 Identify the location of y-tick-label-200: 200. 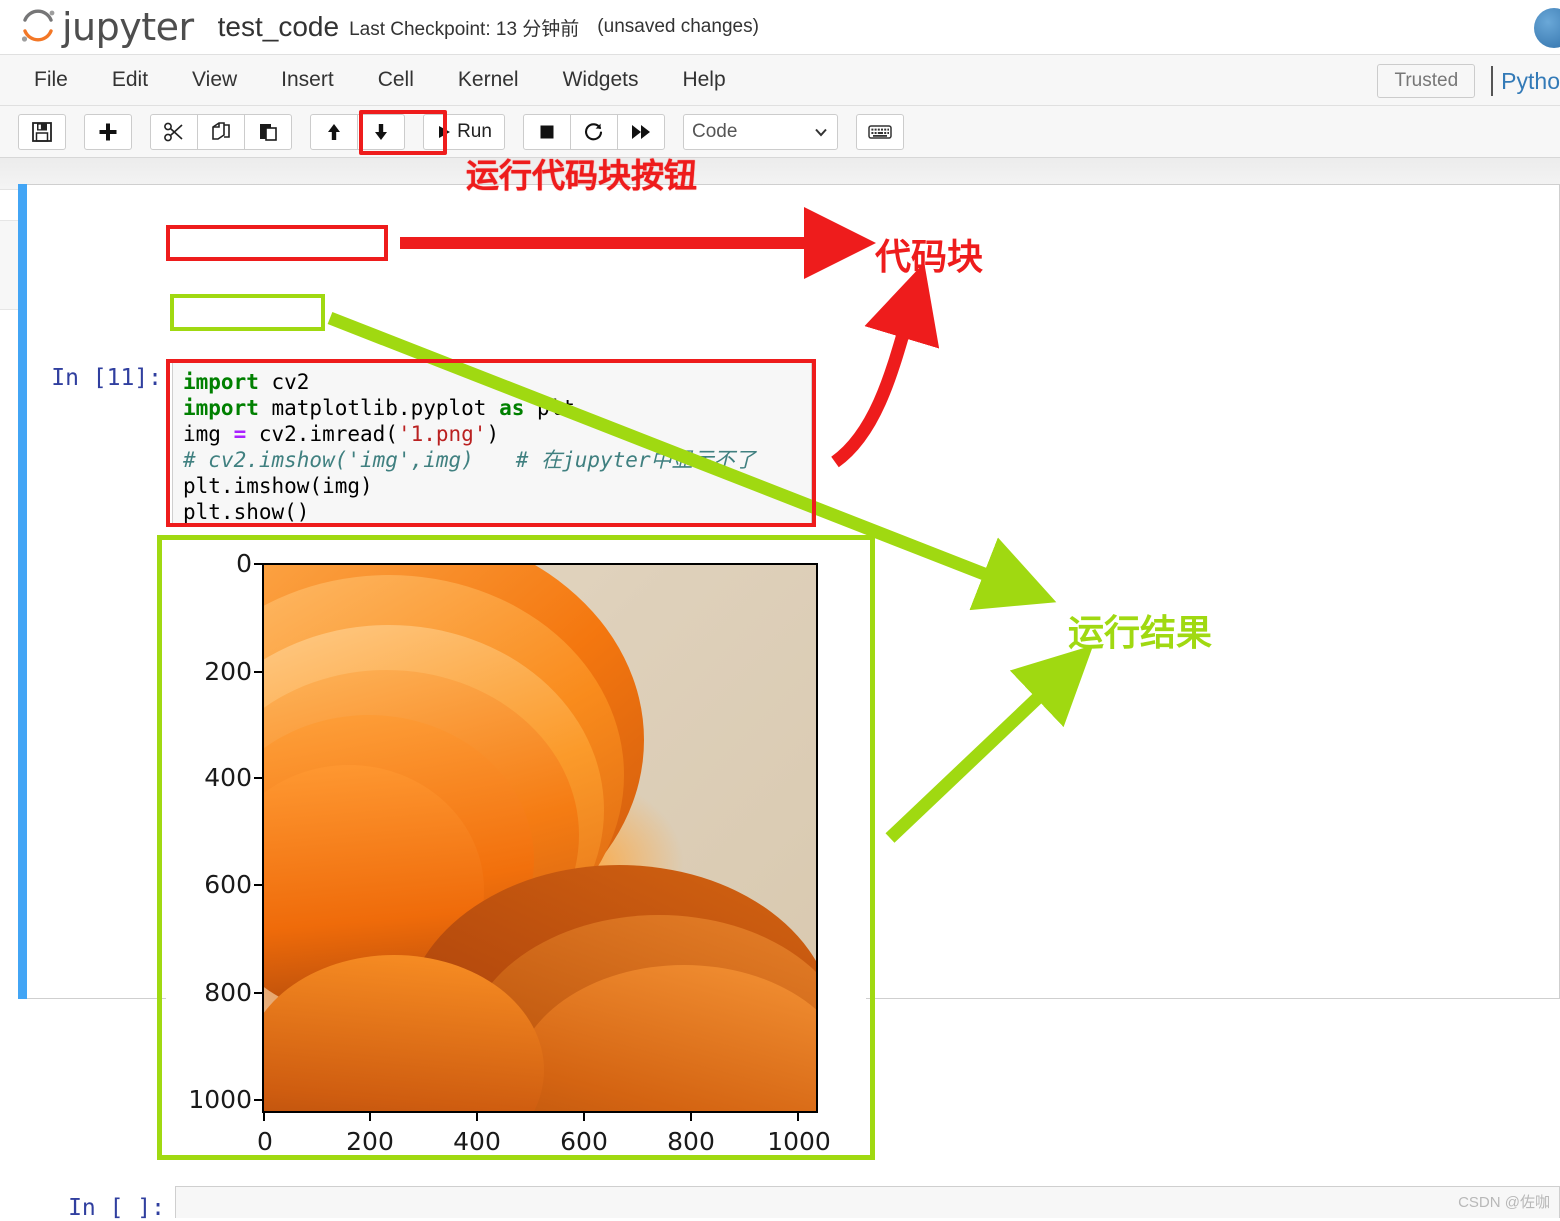
(228, 671).